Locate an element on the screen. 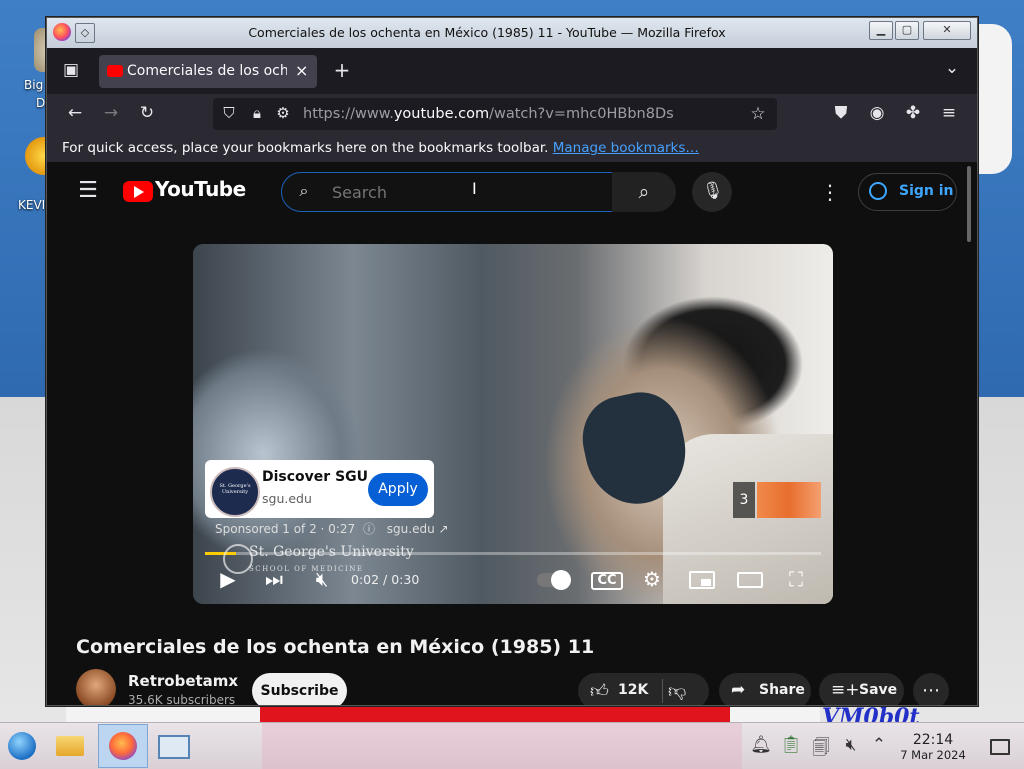  firefox-view-icon: ▣ is located at coordinates (71, 70).